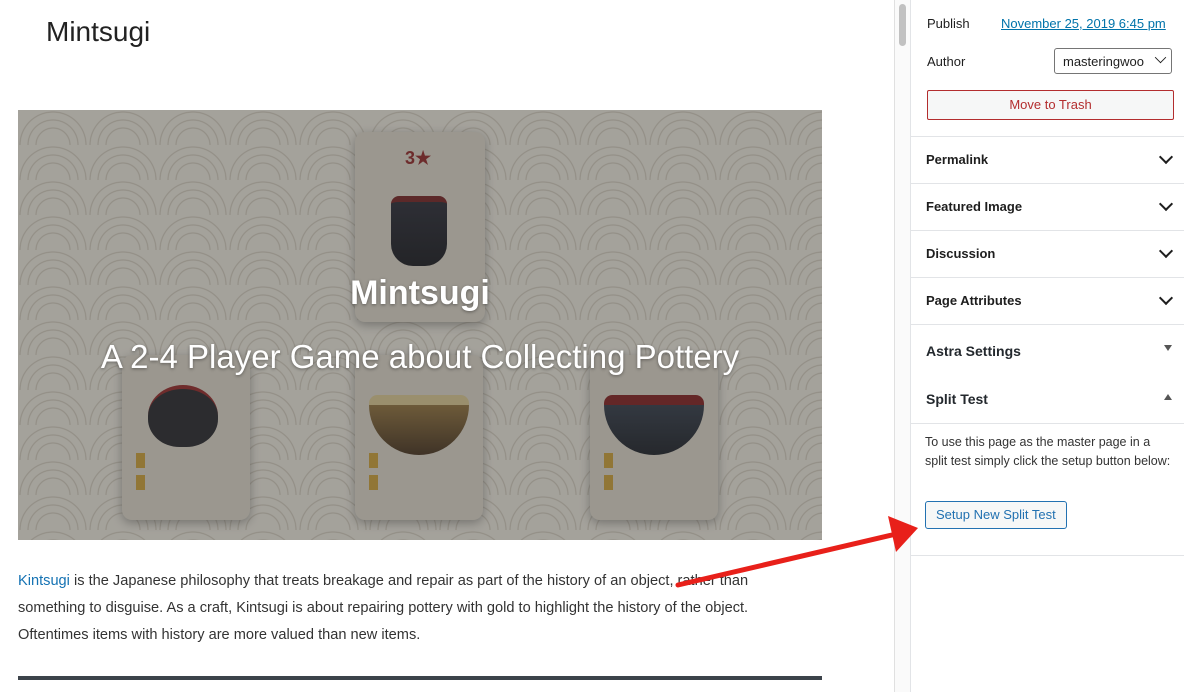 The width and height of the screenshot is (1184, 692). What do you see at coordinates (902, 346) in the screenshot?
I see `editor-scrollbar` at bounding box center [902, 346].